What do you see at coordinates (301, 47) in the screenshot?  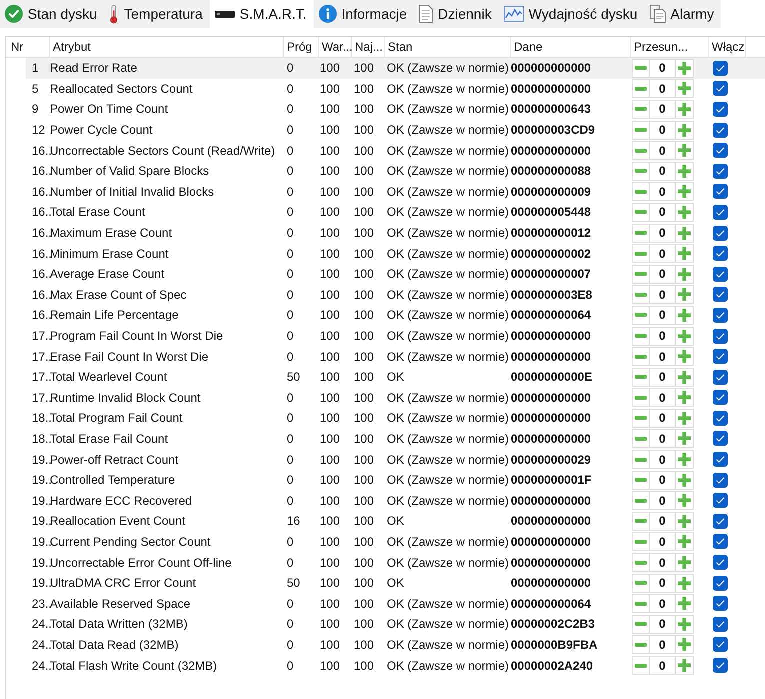 I see `column-header: Próg` at bounding box center [301, 47].